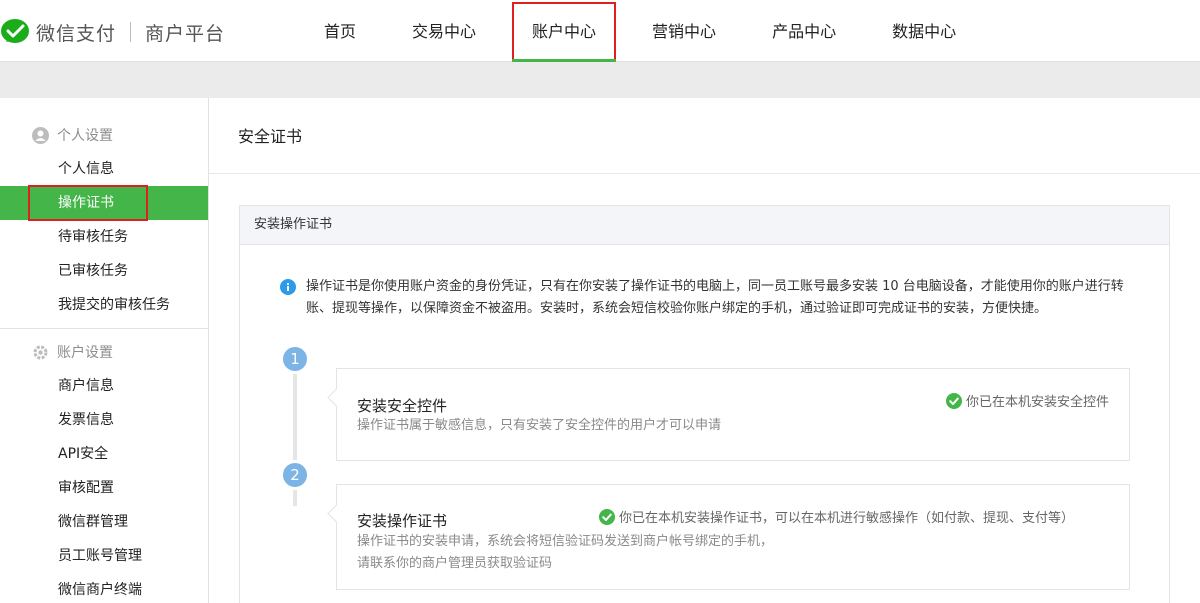 The width and height of the screenshot is (1200, 603). Describe the element at coordinates (455, 563) in the screenshot. I see `step-description: 请联系你的商户管理员获取验证码` at that location.